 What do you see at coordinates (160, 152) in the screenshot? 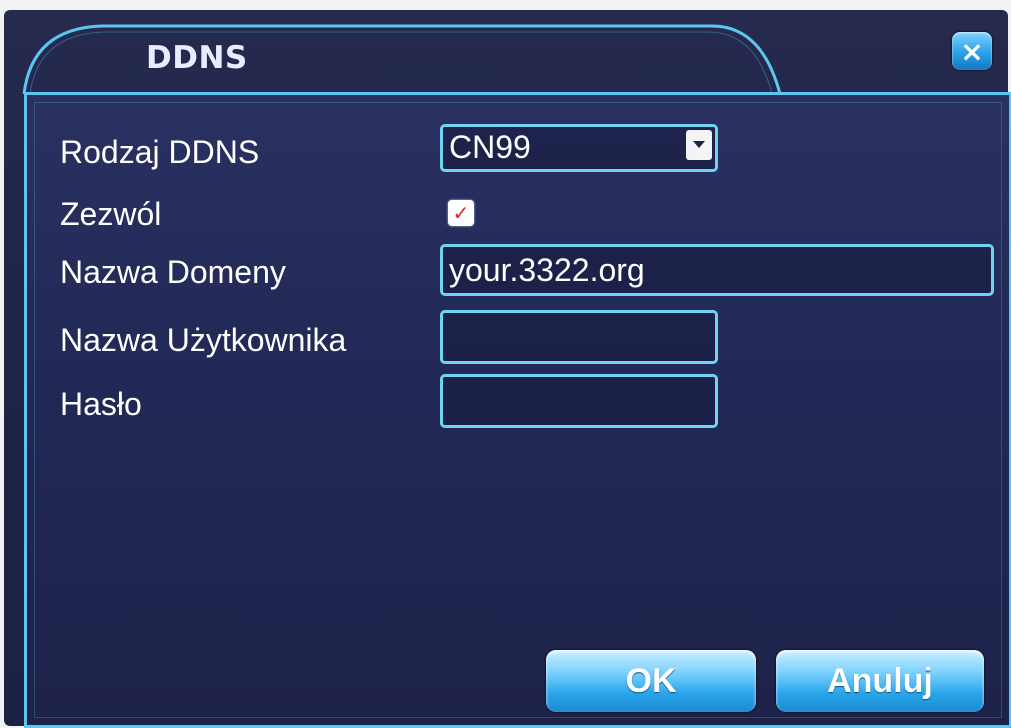
I see `ddns-type-label: Rodzaj DDNS` at bounding box center [160, 152].